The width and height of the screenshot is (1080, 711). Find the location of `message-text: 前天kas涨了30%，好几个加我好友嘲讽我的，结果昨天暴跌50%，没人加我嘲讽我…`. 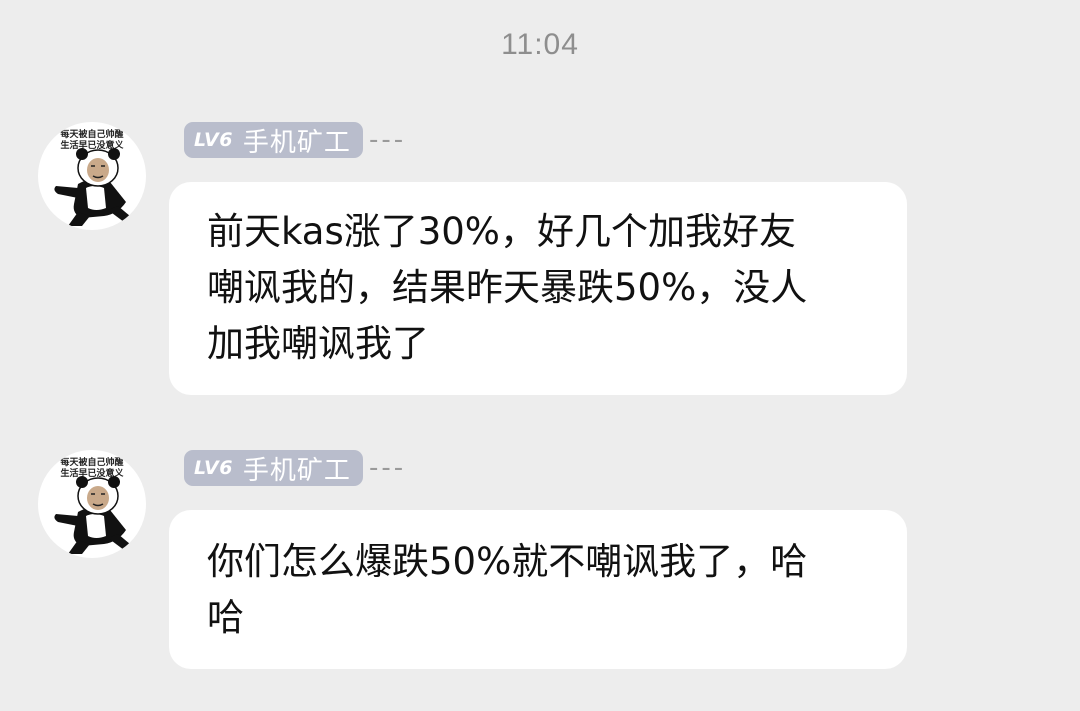

message-text: 前天kas涨了30%，好几个加我好友嘲讽我的，结果昨天暴跌50%，没人加我嘲讽我… is located at coordinates (507, 287).